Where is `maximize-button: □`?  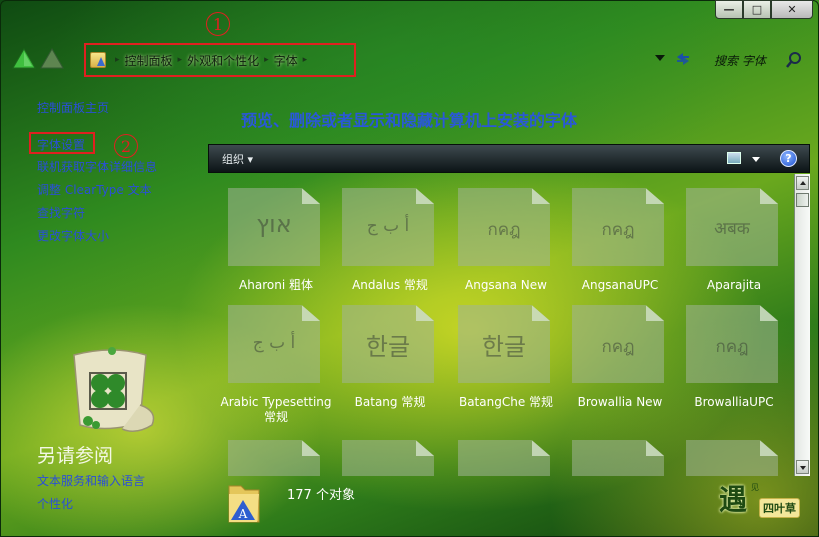 maximize-button: □ is located at coordinates (757, 9).